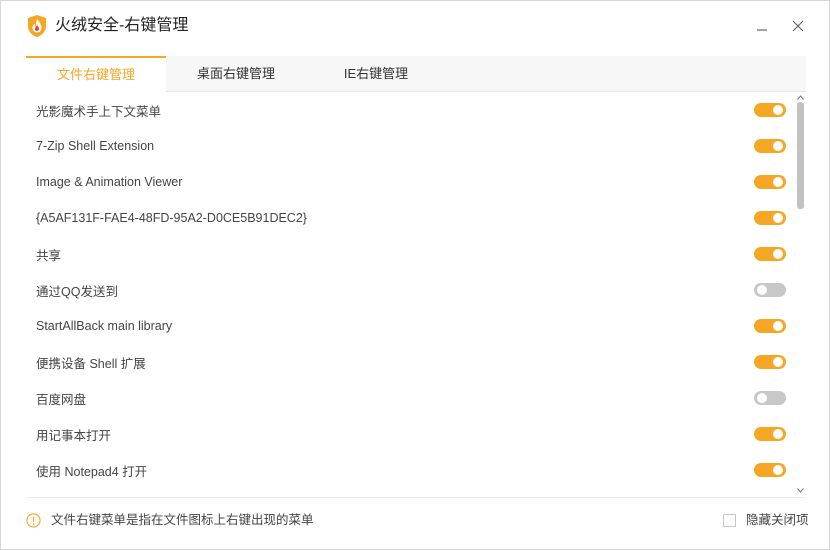  What do you see at coordinates (91, 363) in the screenshot?
I see `list-item-label: 便携设备 Shell 扩展` at bounding box center [91, 363].